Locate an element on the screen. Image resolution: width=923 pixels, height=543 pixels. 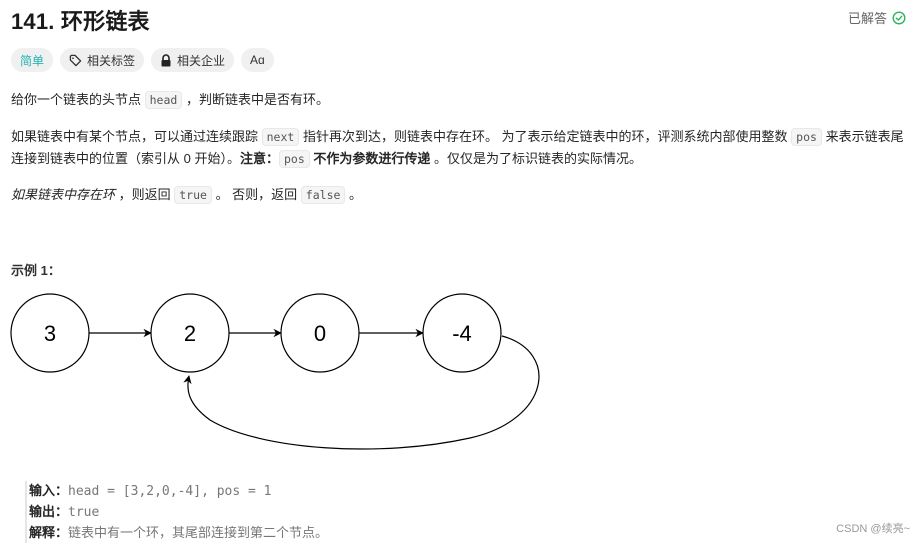
note-label: 注意： is located at coordinates (259, 158).